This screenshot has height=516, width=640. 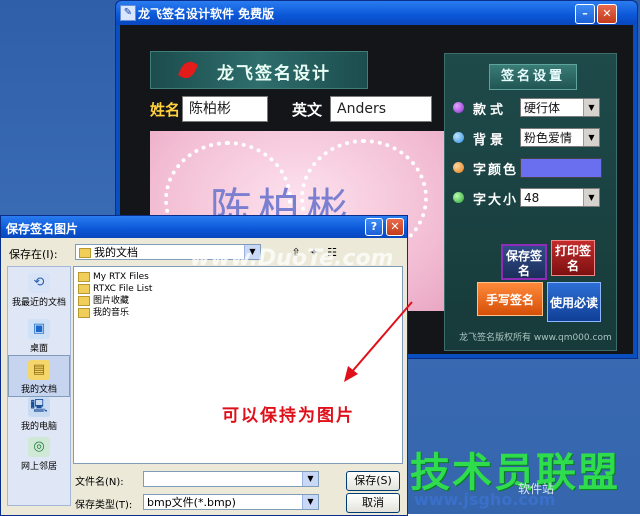 I want to click on font-size-label: 字大小, so click(x=496, y=200).